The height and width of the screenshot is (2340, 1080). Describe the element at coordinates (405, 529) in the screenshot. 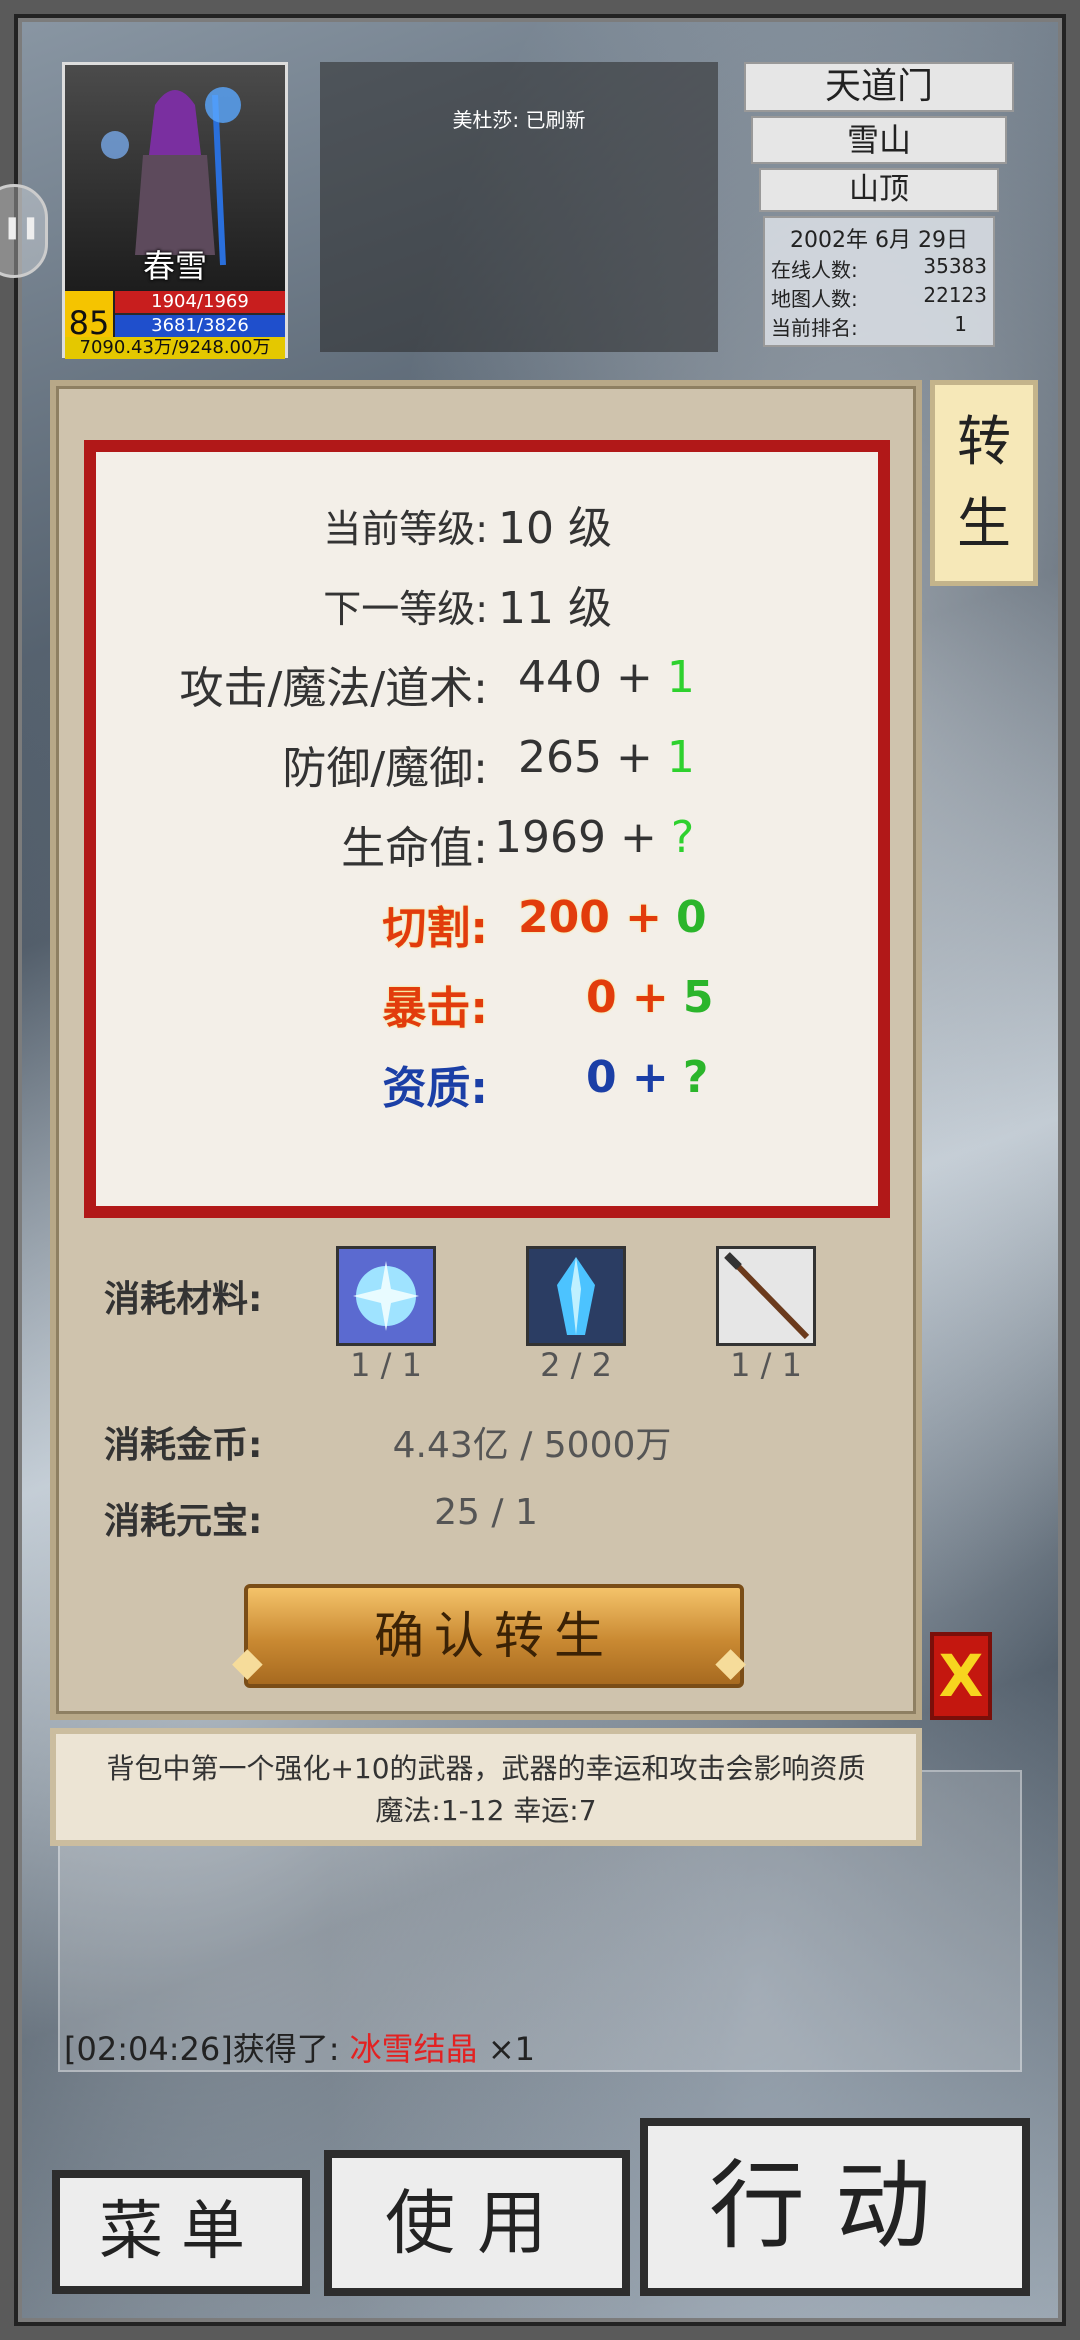

I see `stat-label: 当前等级:` at that location.